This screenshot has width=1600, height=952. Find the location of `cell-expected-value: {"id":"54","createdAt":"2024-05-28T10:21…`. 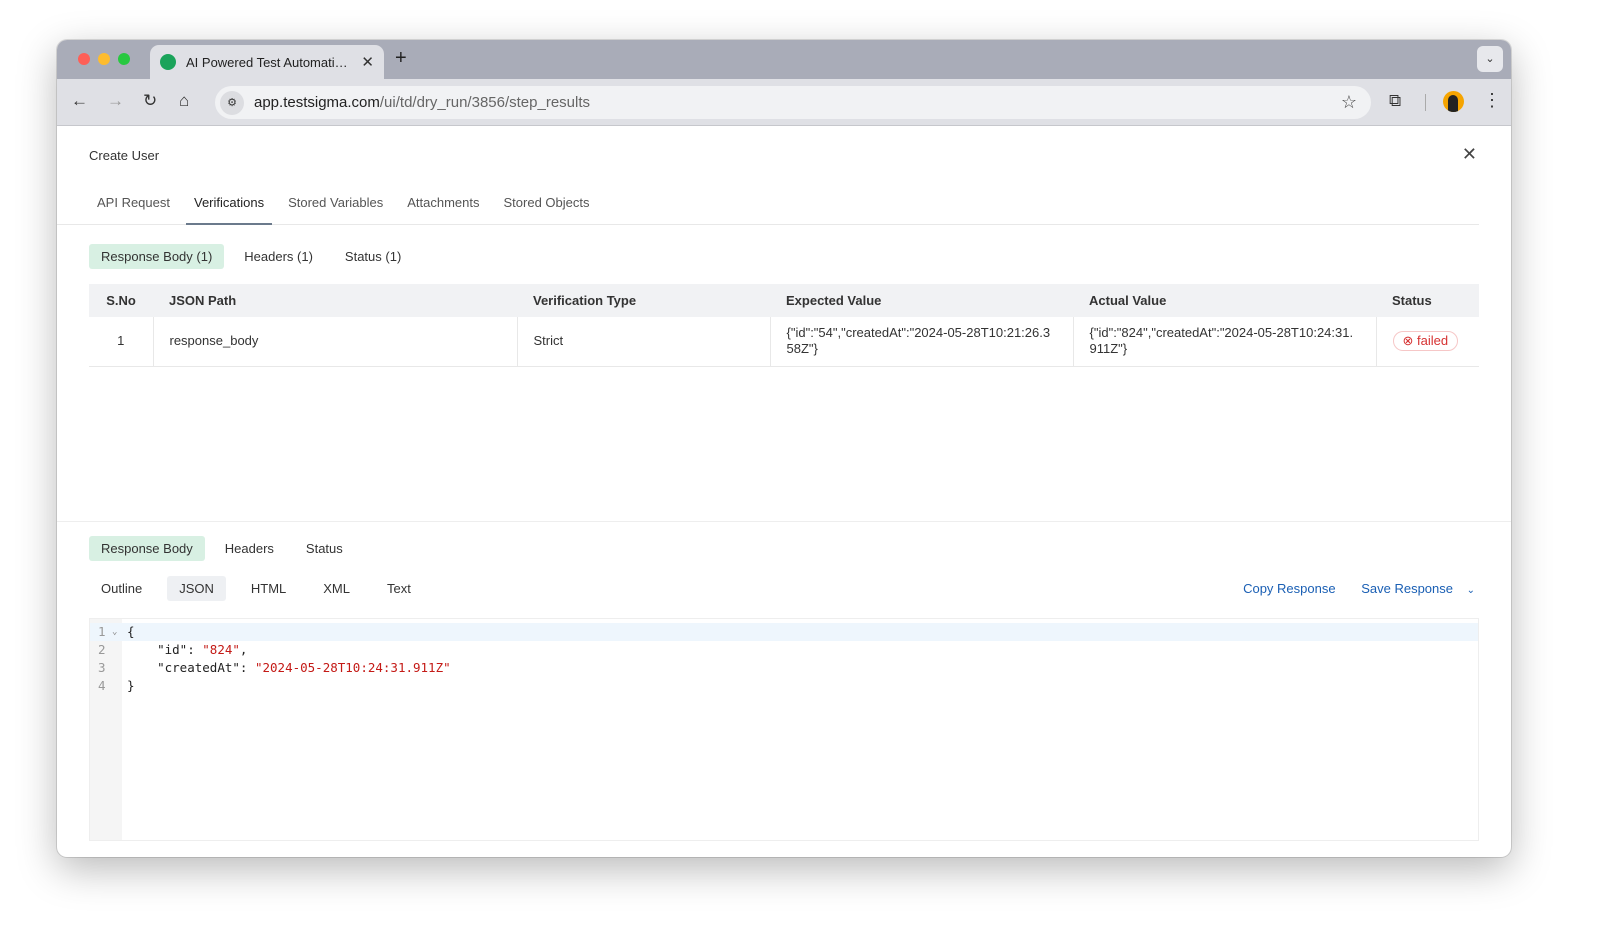

cell-expected-value: {"id":"54","createdAt":"2024-05-28T10:21… is located at coordinates (922, 342).